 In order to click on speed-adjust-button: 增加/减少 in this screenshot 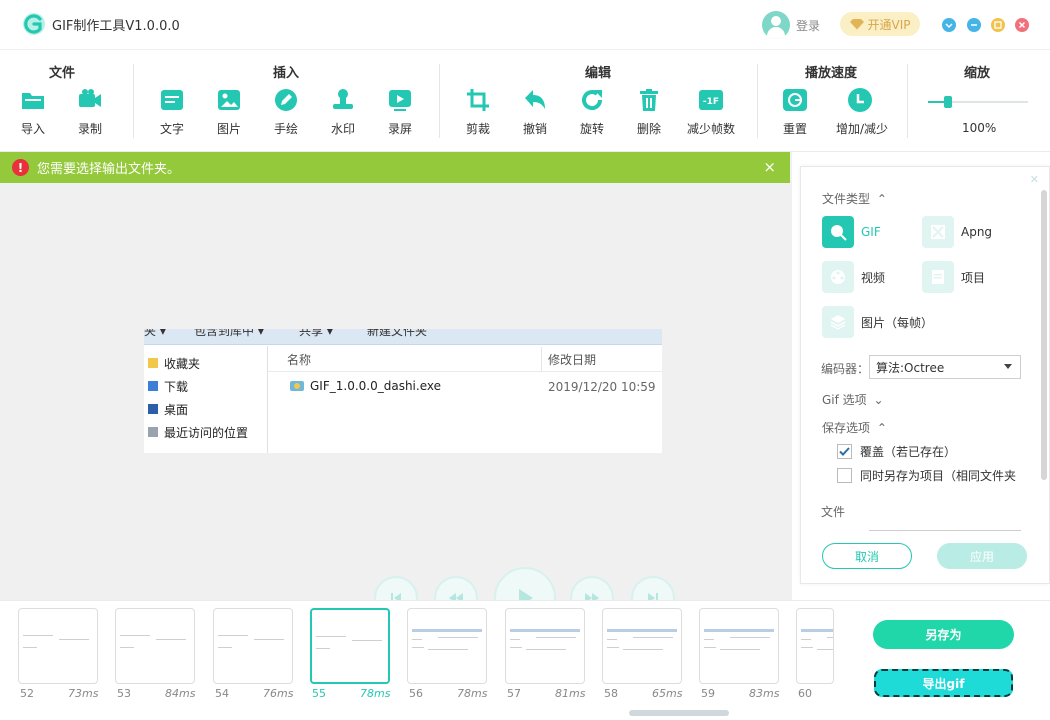, I will do `click(862, 114)`.